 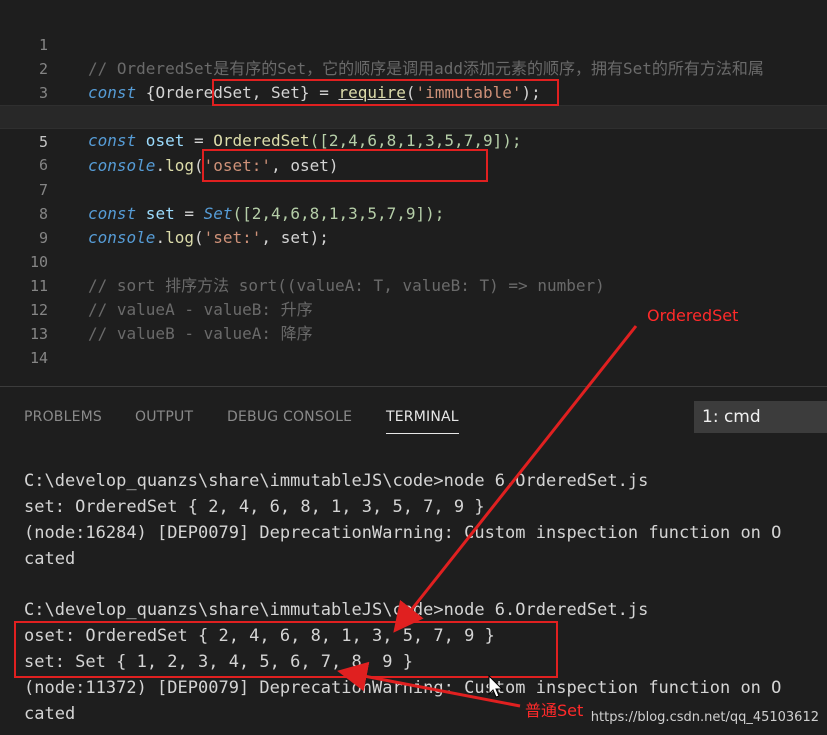 I want to click on terminal-select: 1: cmd, so click(x=760, y=417).